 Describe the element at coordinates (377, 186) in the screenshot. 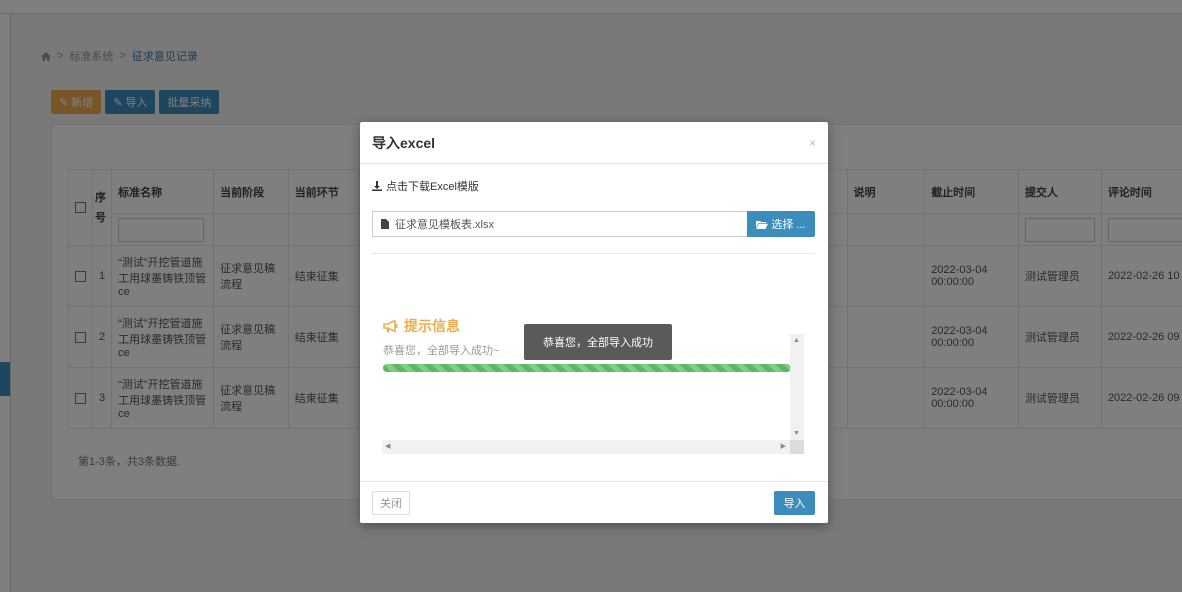

I see `download-icon` at that location.